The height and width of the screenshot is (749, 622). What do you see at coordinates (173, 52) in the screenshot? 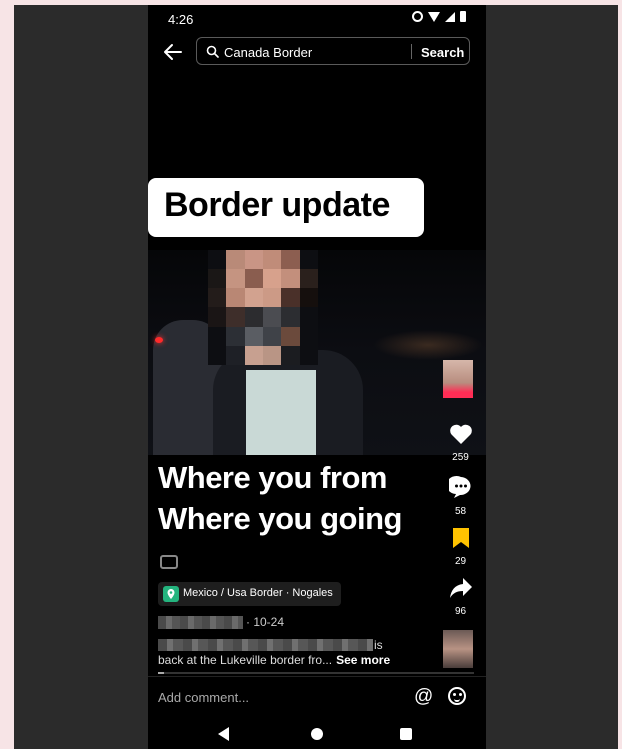
I see `back-arrow-icon` at bounding box center [173, 52].